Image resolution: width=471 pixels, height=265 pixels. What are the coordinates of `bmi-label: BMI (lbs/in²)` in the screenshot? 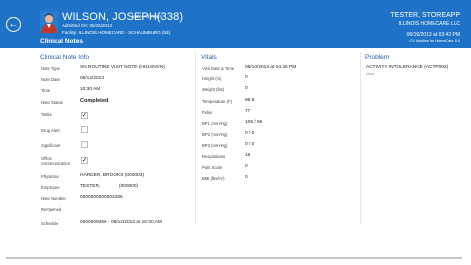 It's located at (213, 178).